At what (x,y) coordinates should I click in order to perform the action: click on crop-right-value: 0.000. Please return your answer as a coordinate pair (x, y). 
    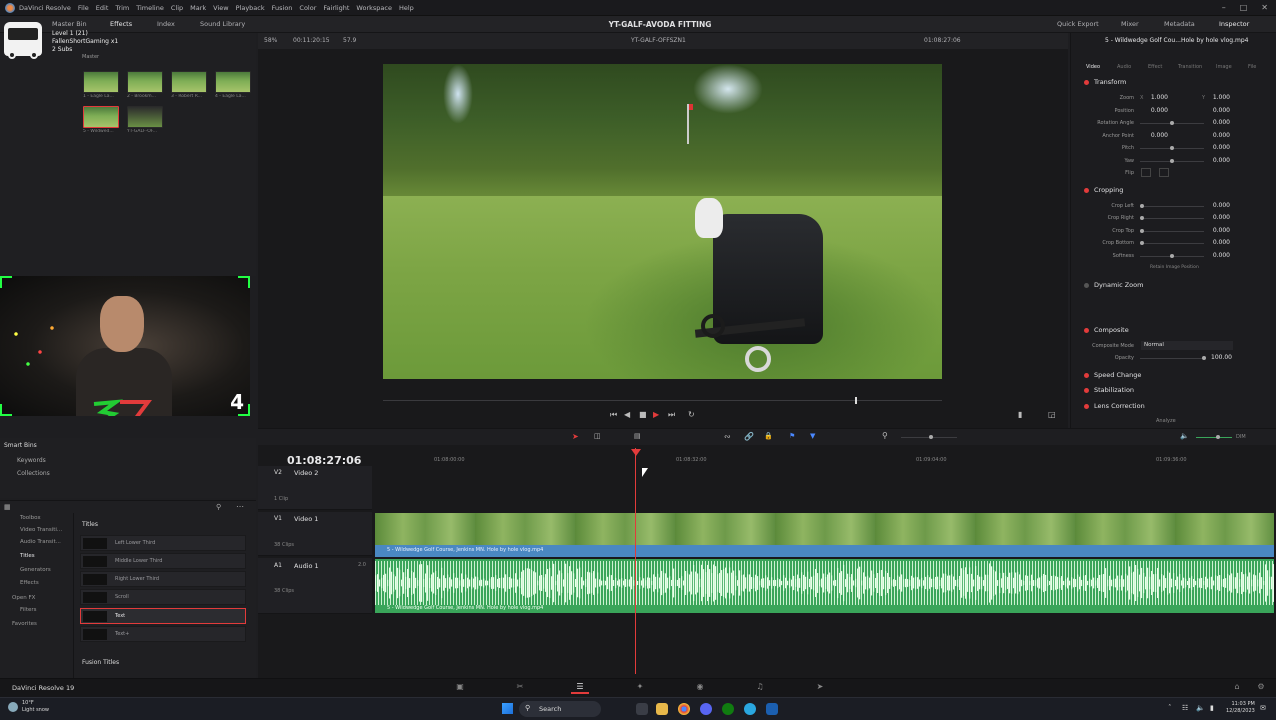
    Looking at the image, I should click on (1215, 217).